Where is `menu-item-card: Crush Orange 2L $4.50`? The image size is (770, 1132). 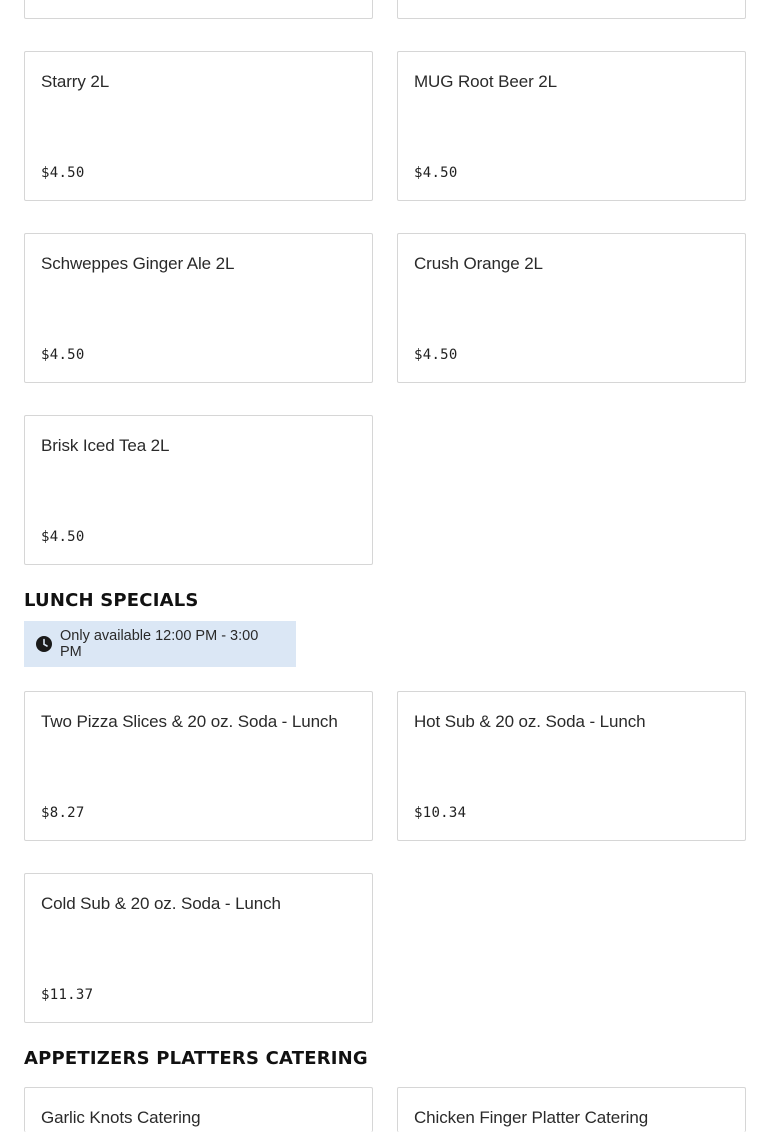 menu-item-card: Crush Orange 2L $4.50 is located at coordinates (571, 308).